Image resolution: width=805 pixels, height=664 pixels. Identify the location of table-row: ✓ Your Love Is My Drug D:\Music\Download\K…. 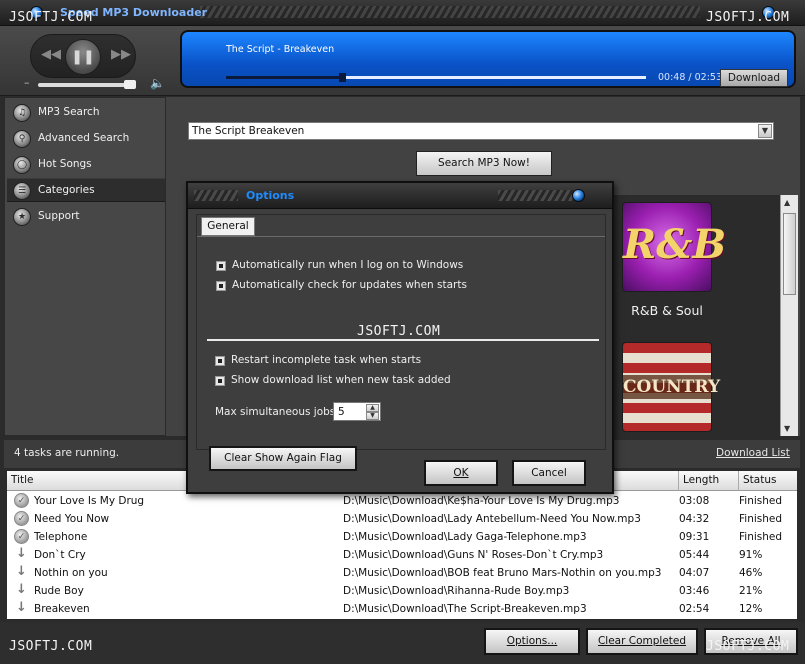
(402, 501).